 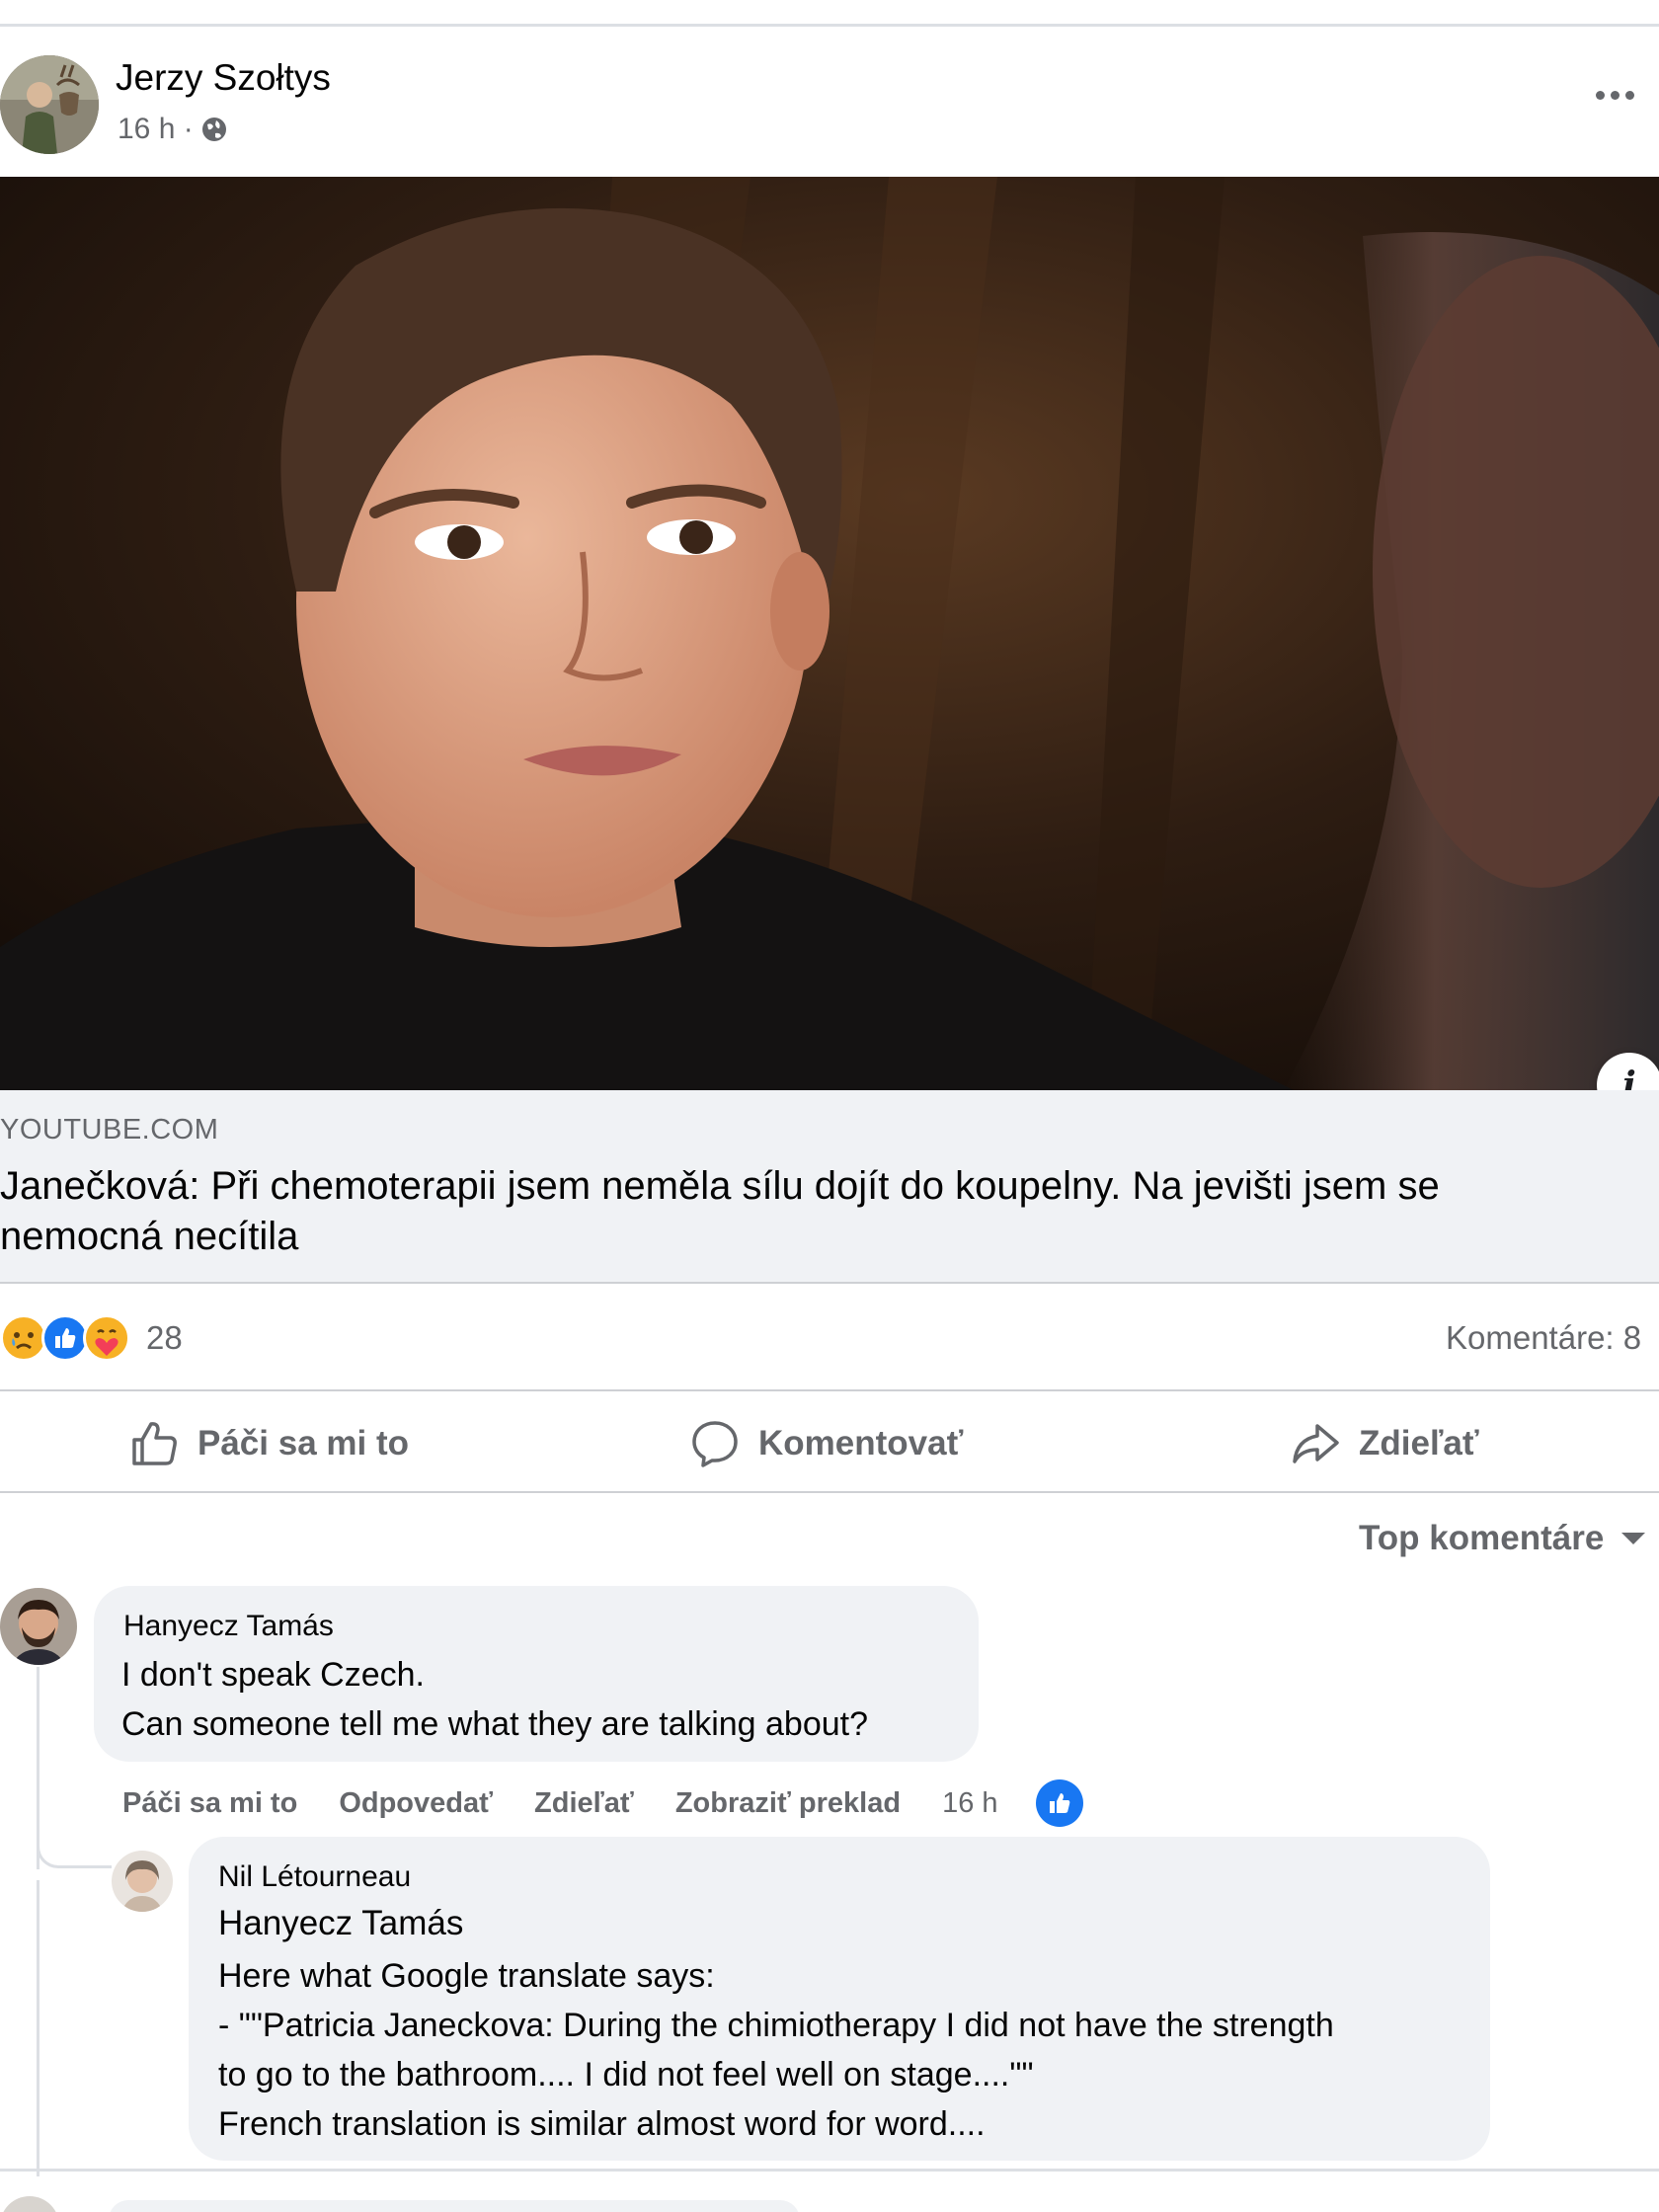 I want to click on comment-line: I don't speak Czech., so click(x=273, y=1675).